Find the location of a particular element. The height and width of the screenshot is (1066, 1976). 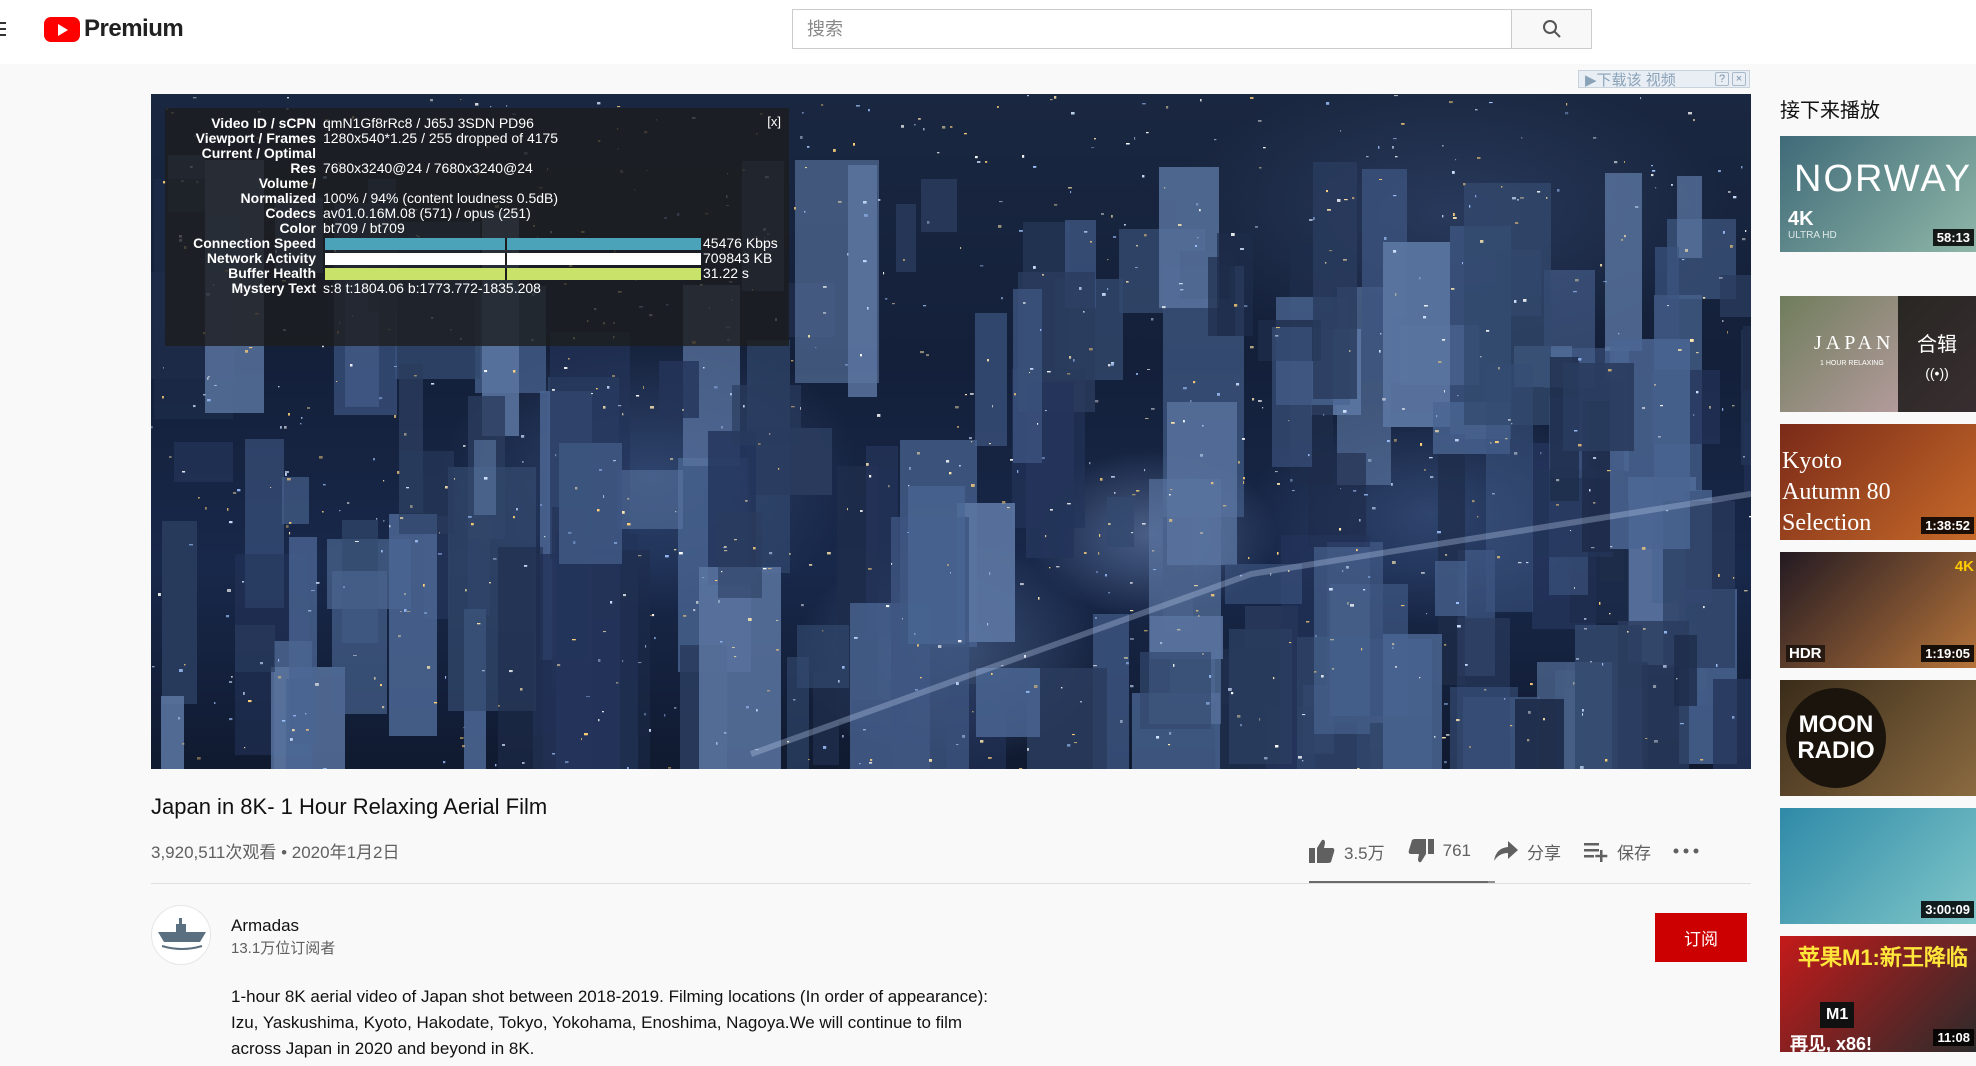

menu-icon is located at coordinates (4, 30).